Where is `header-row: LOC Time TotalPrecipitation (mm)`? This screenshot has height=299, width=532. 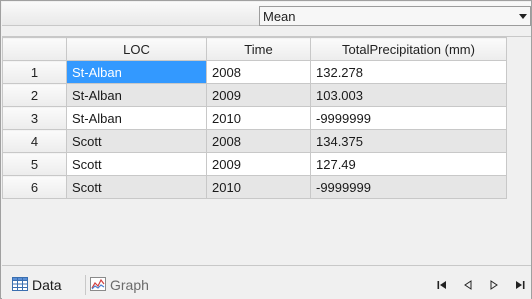
header-row: LOC Time TotalPrecipitation (mm) is located at coordinates (254, 49).